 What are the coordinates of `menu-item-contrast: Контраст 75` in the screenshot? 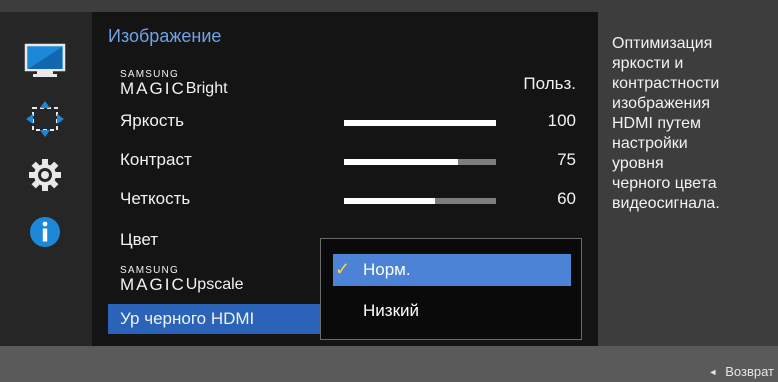 It's located at (348, 161).